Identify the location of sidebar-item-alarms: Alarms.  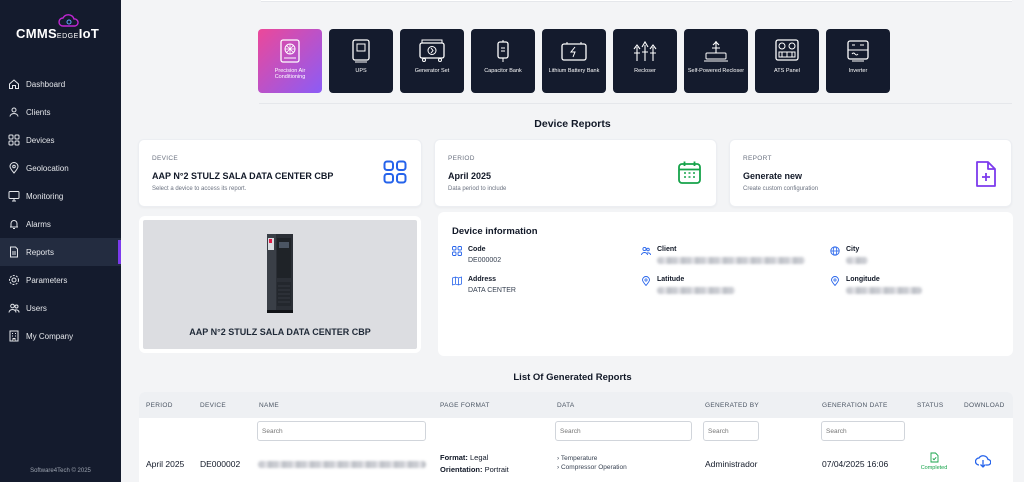
(60, 224).